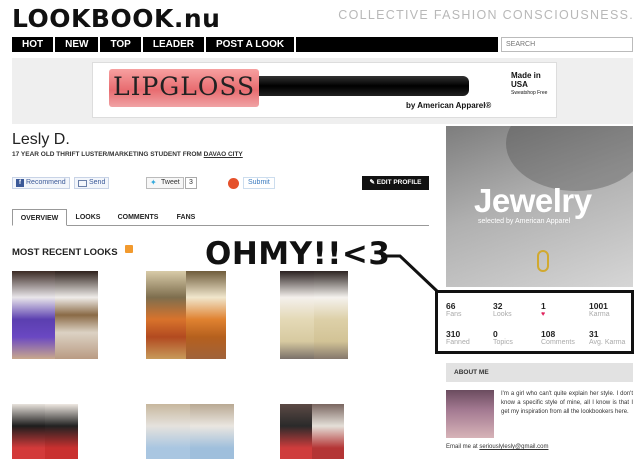  I want to click on stat-avg-karma: 31 Avg. Karma, so click(613, 337).